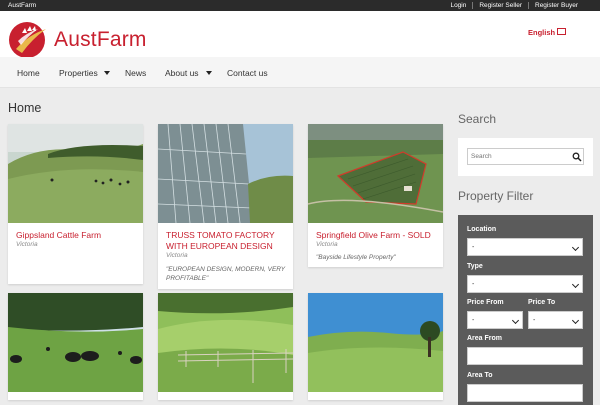  I want to click on search-input, so click(525, 156).